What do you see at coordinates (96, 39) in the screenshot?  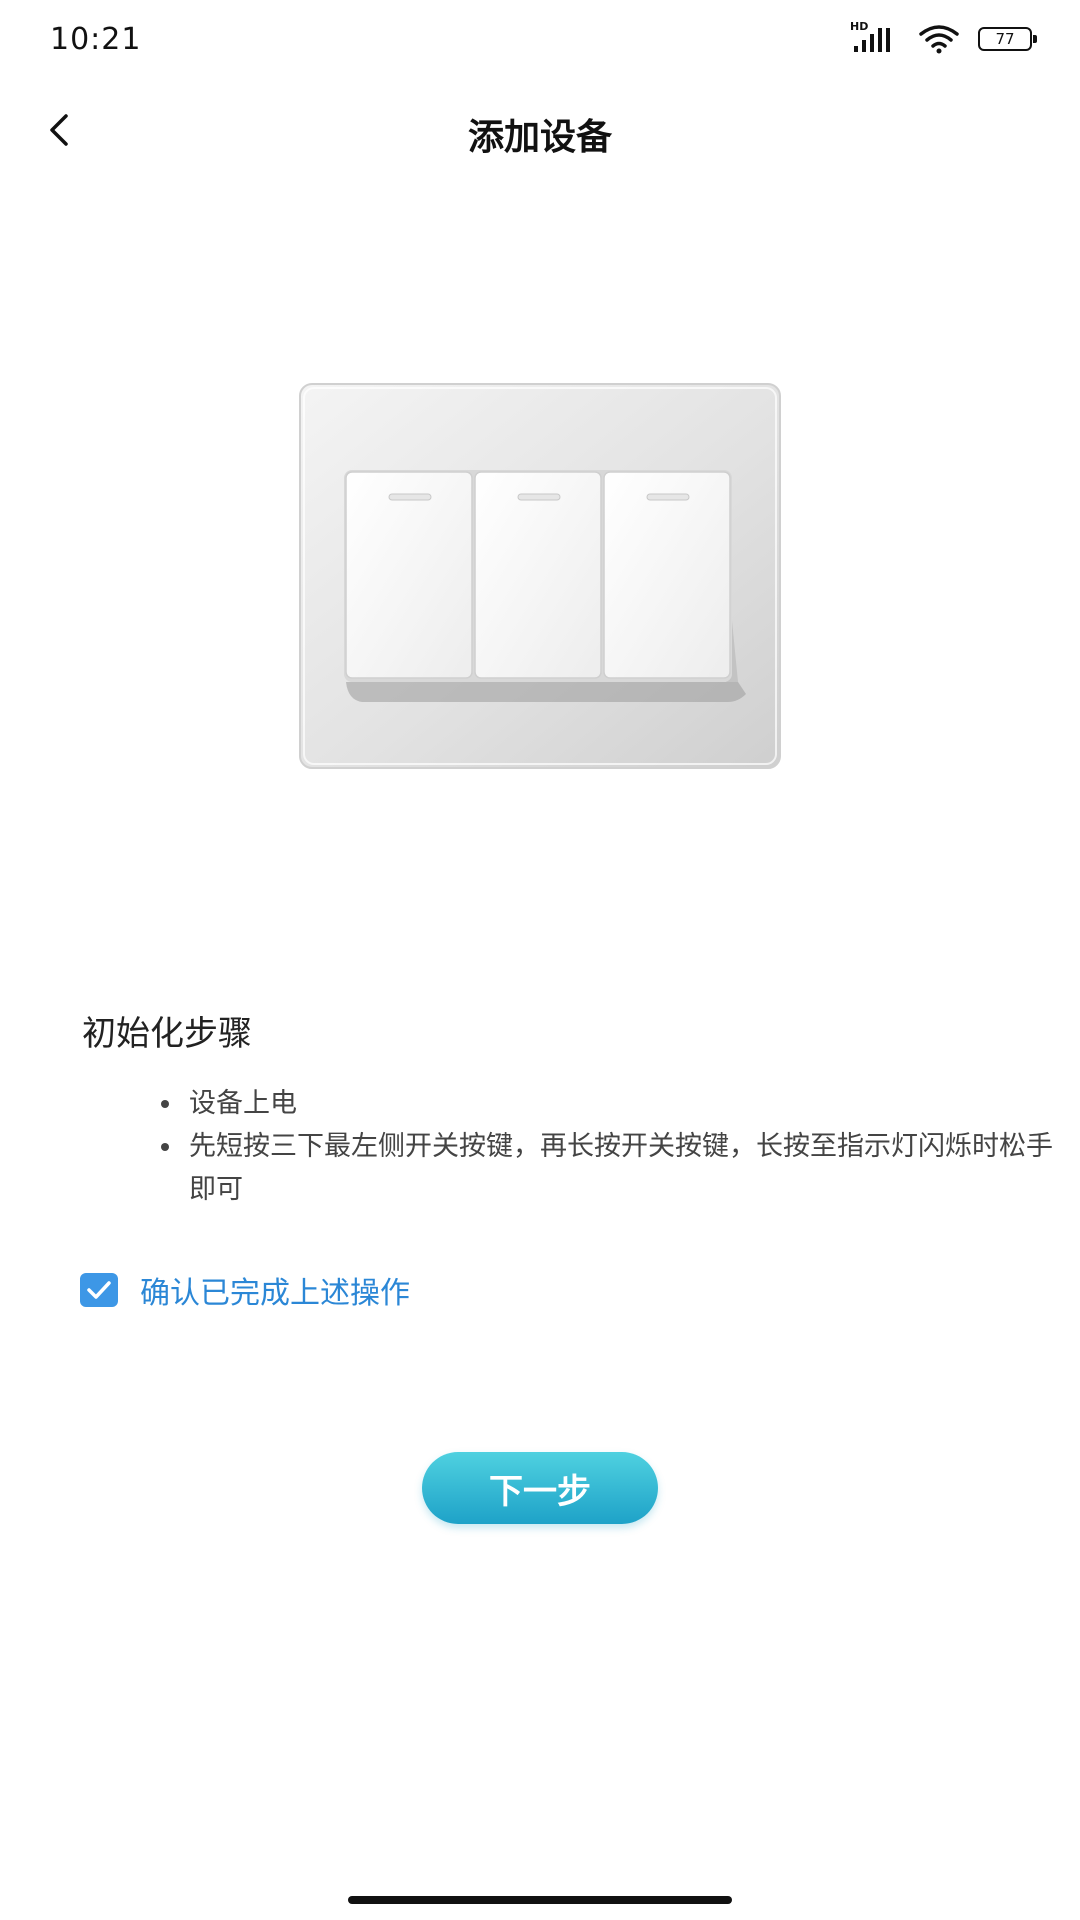 I see `status-time: 10:21` at bounding box center [96, 39].